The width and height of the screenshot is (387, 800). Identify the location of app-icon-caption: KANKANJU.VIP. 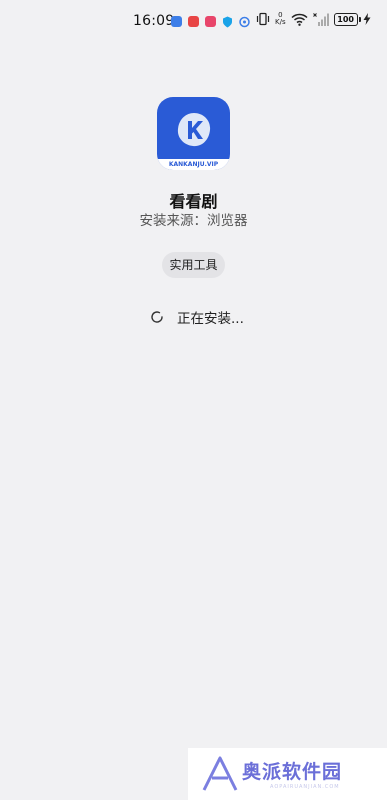
(193, 164).